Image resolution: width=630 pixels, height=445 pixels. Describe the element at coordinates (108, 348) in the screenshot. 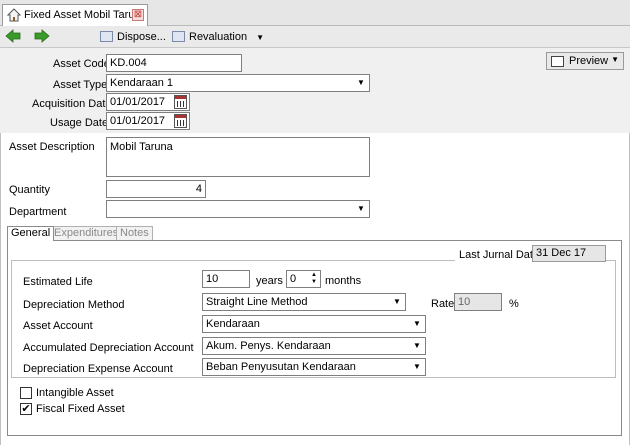

I see `accumulated-depreciation-label: Accumulated Depreciation Account` at that location.